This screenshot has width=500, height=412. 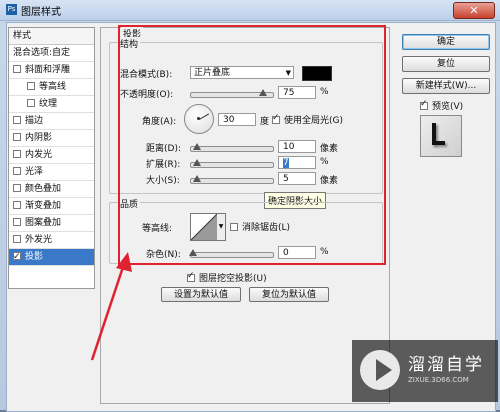 I want to click on sidebar-item: 光泽, so click(x=51, y=172).